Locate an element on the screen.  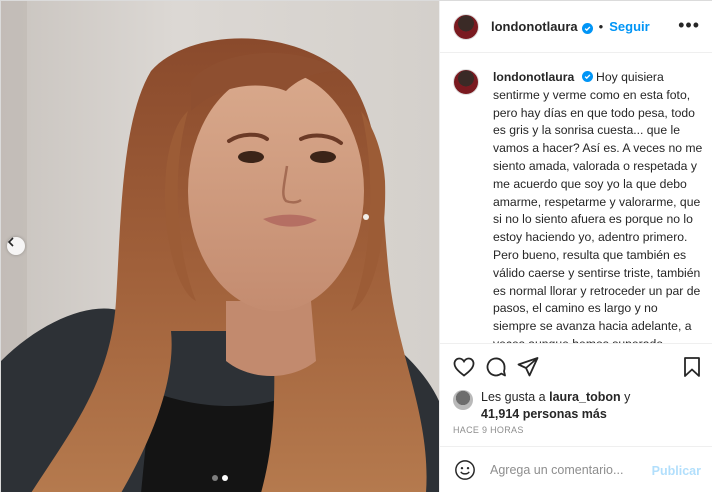
post-timestamp: HACE 9 HORAS is located at coordinates (488, 430).